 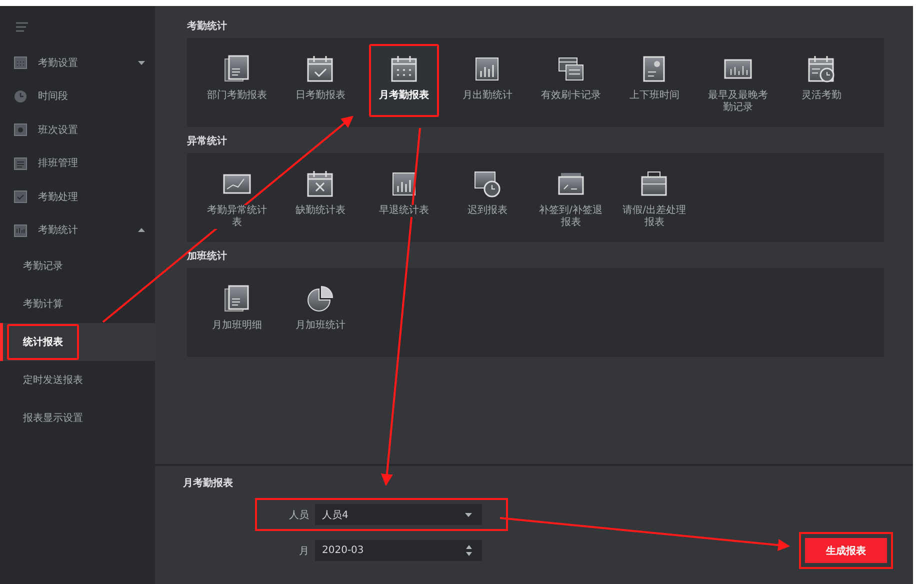 I want to click on sidebar-label: 排班管理, so click(x=58, y=163).